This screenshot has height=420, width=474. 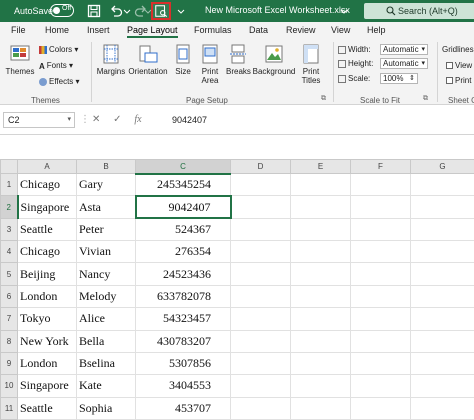 What do you see at coordinates (9, 319) in the screenshot?
I see `row-header: 7` at bounding box center [9, 319].